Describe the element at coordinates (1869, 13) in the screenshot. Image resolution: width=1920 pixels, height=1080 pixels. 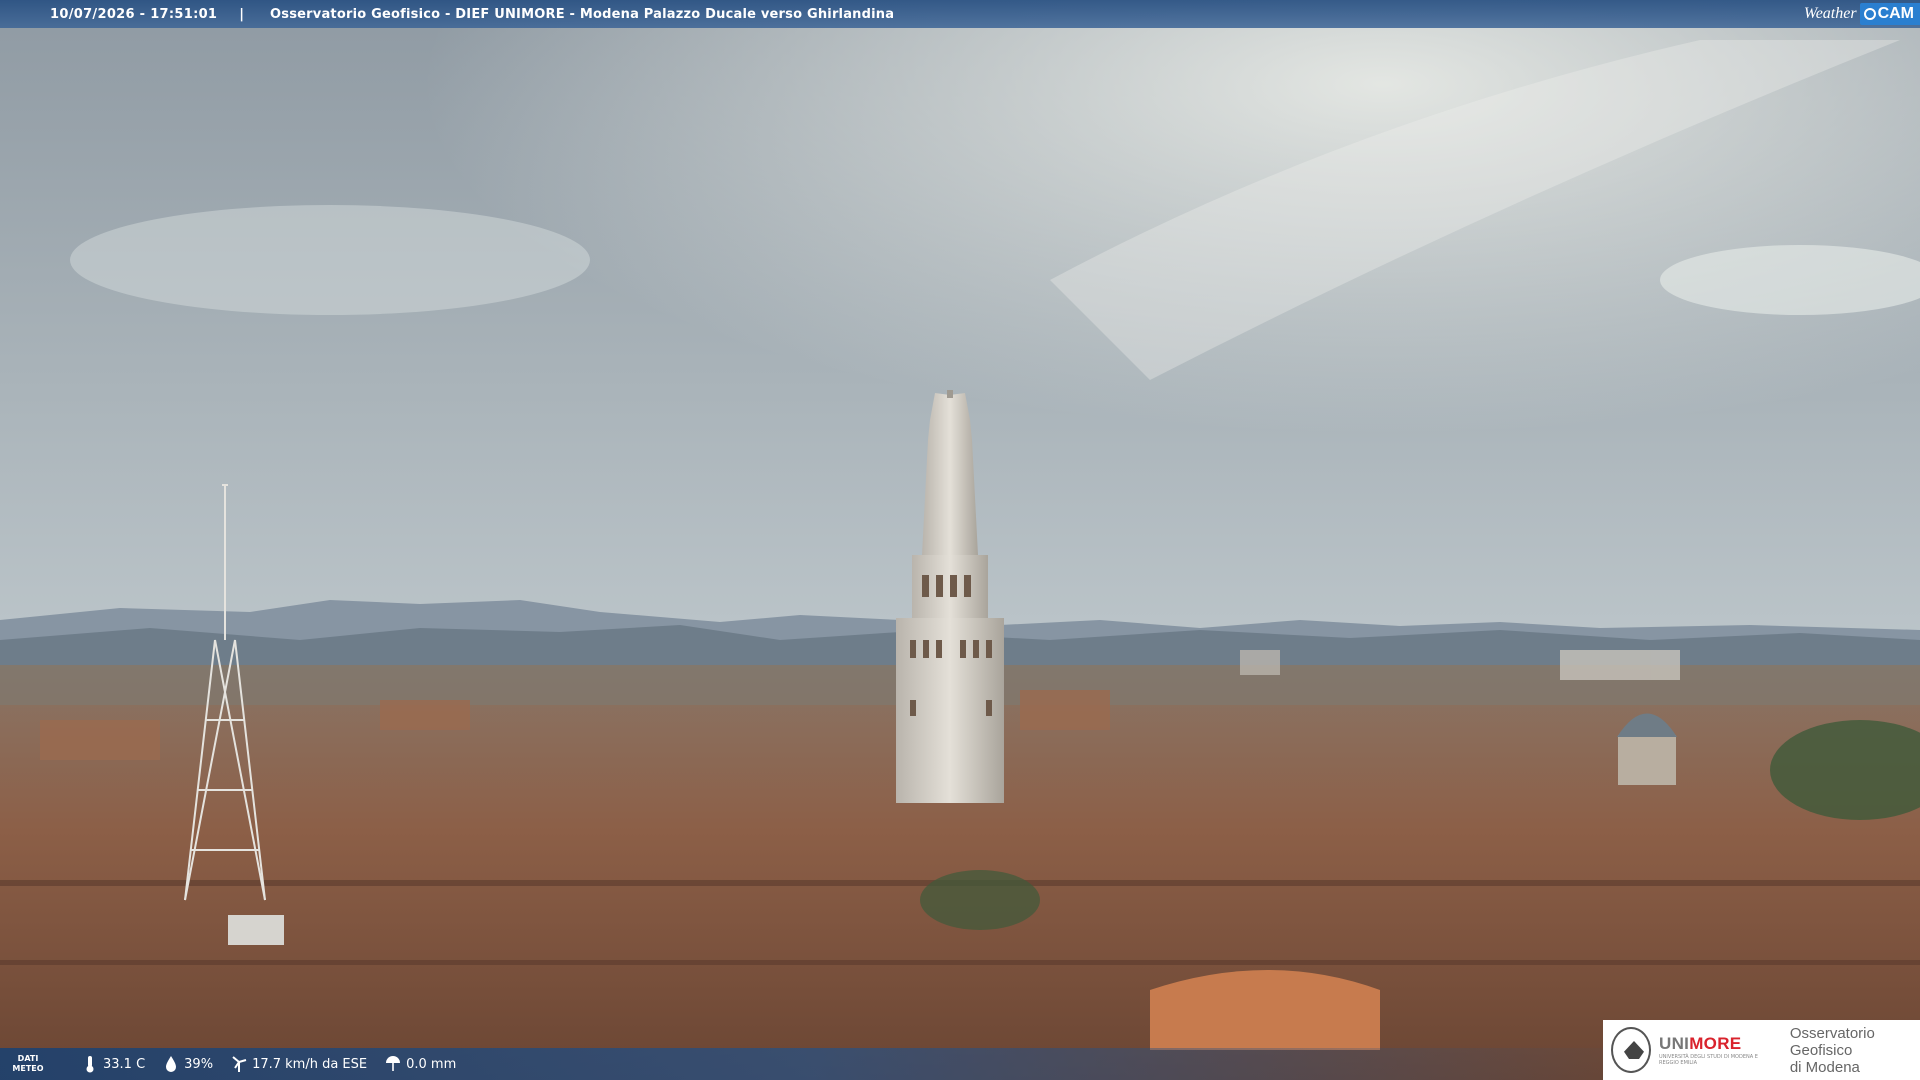
I see `camera-lens-icon` at that location.